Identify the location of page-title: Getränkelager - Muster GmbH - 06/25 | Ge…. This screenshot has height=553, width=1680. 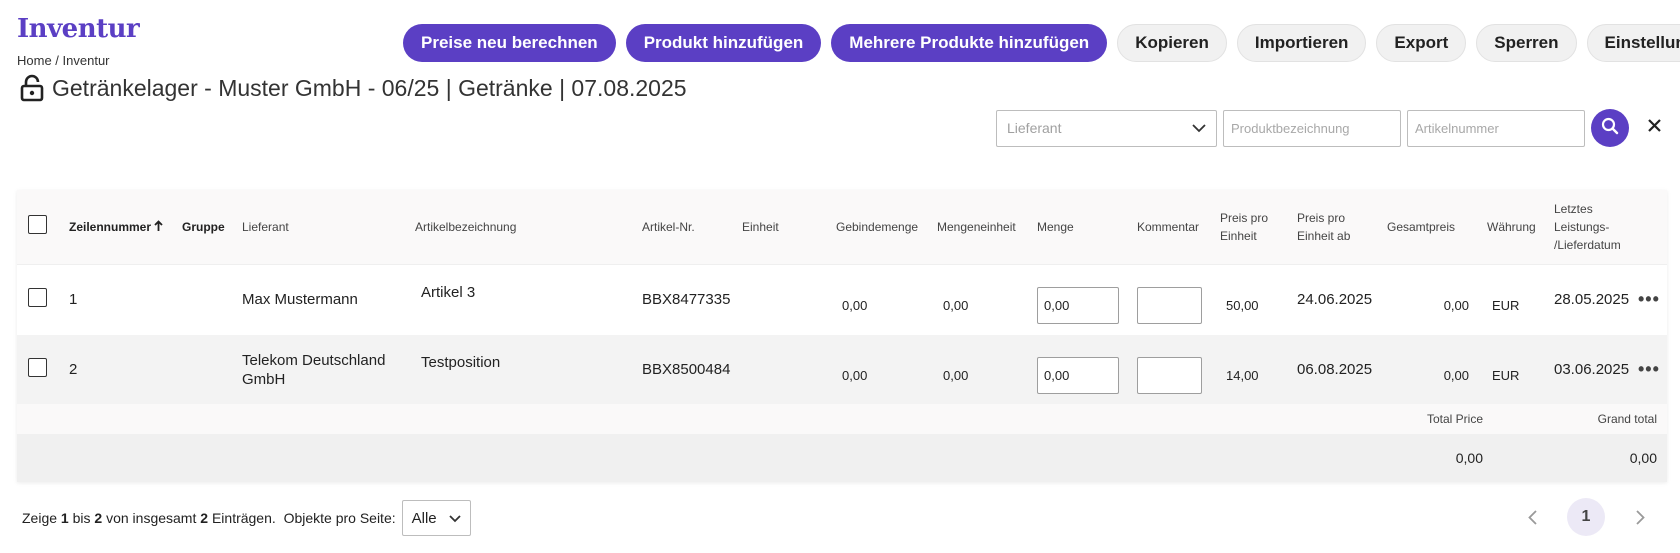
(369, 87).